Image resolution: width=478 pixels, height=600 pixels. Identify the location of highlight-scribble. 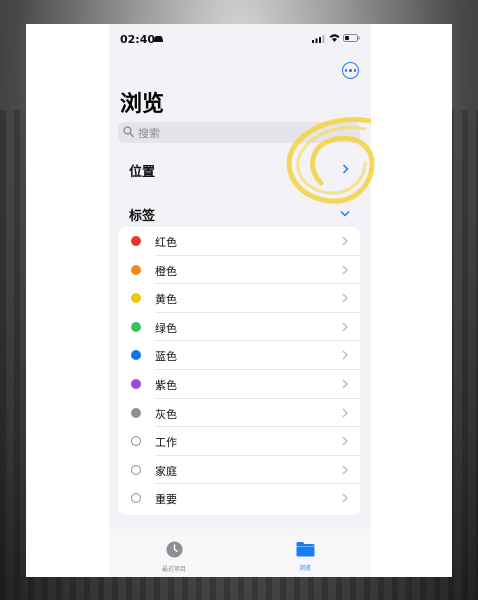
(330, 160).